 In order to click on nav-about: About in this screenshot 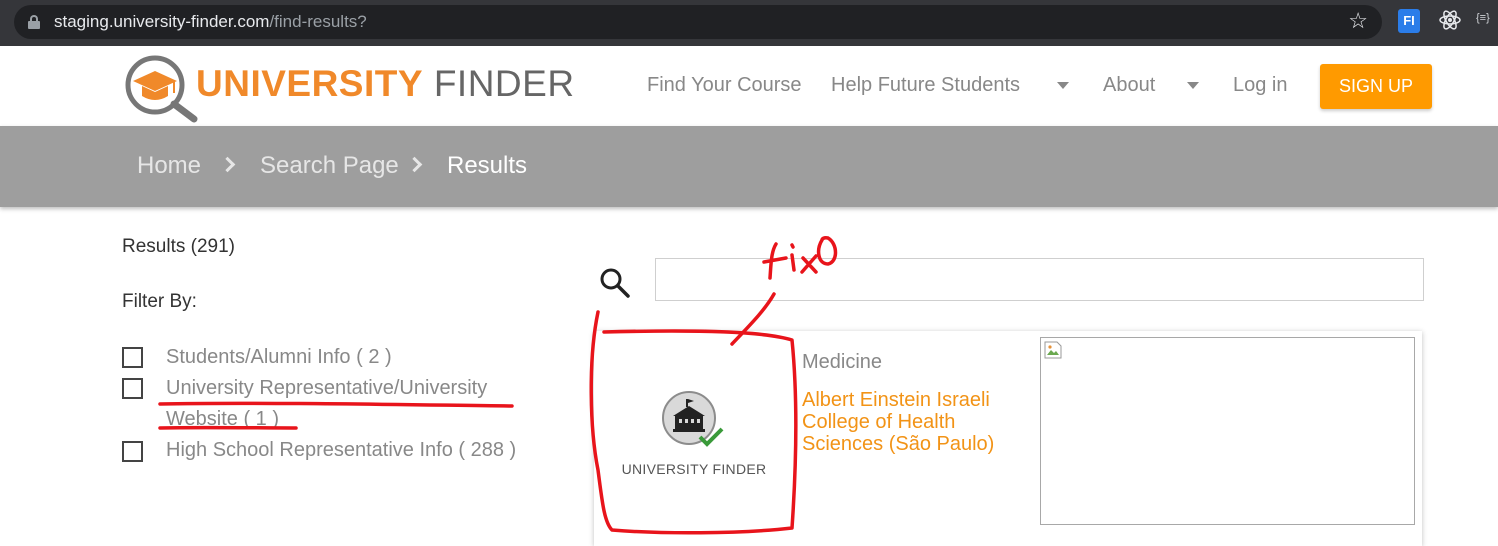, I will do `click(1129, 85)`.